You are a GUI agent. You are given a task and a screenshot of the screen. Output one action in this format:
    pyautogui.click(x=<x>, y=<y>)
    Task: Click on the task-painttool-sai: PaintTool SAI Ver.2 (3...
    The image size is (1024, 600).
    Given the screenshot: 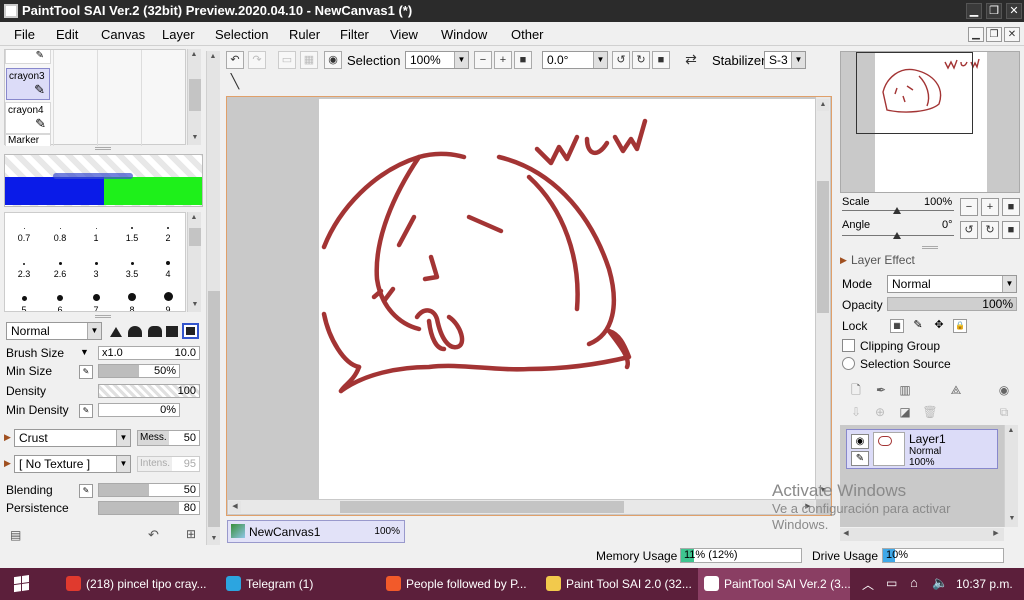 What is the action you would take?
    pyautogui.click(x=774, y=584)
    